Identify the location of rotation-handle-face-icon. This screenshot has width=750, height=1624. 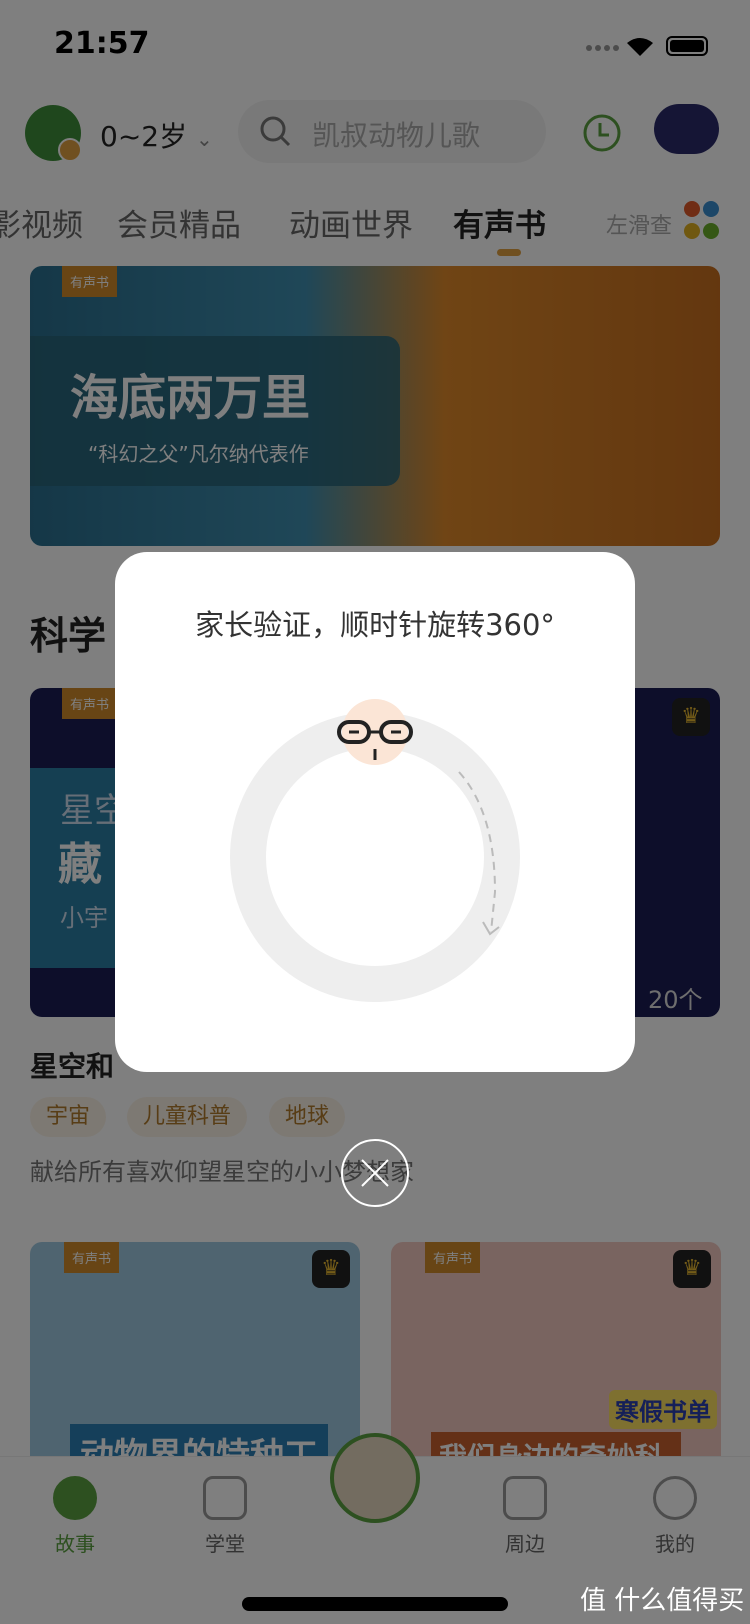
(375, 732).